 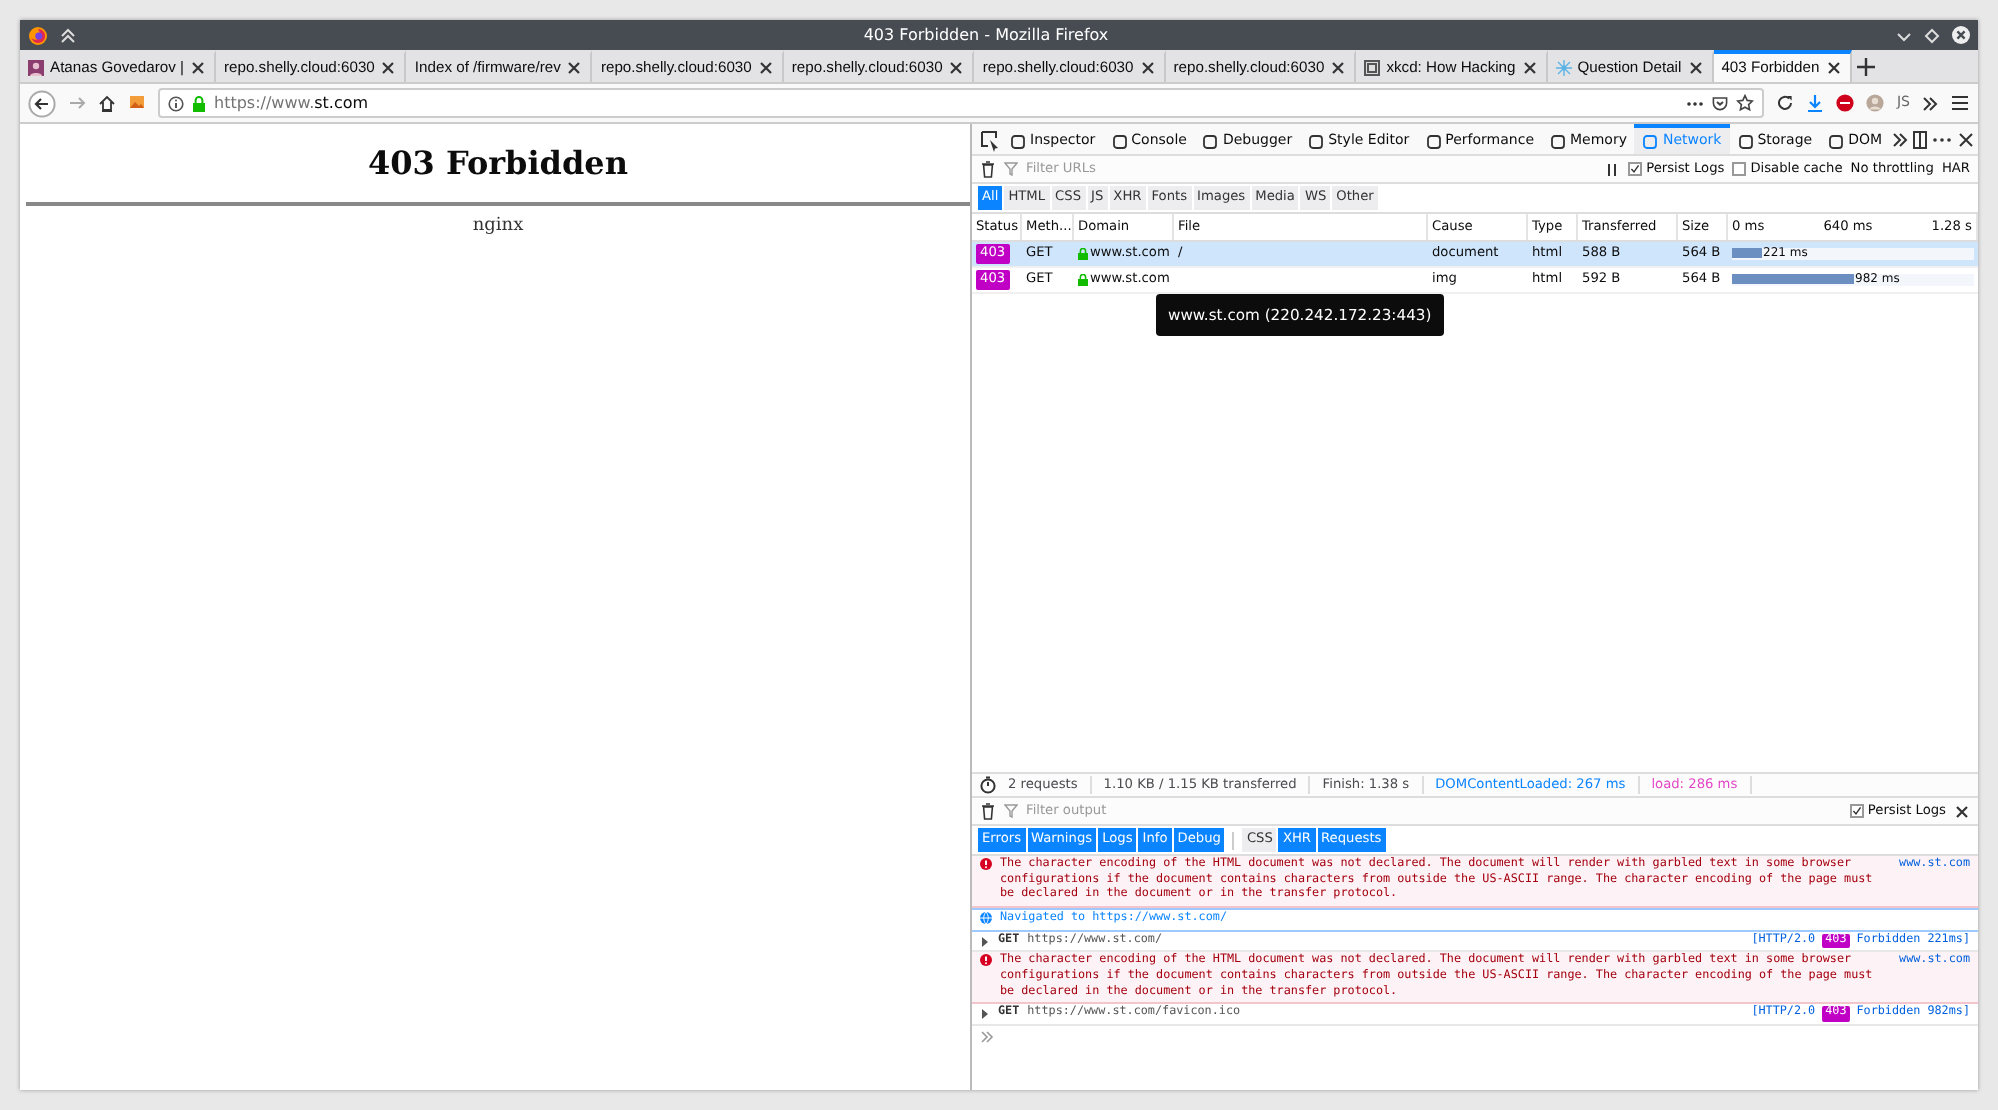 I want to click on back-icon, so click(x=42, y=103).